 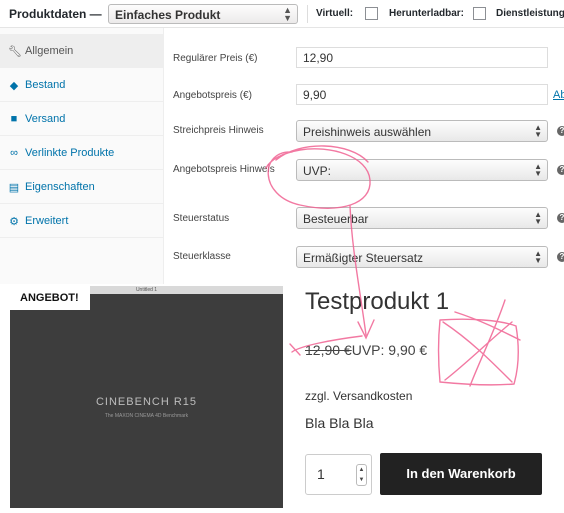 What do you see at coordinates (371, 13) in the screenshot?
I see `virtual-checkbox` at bounding box center [371, 13].